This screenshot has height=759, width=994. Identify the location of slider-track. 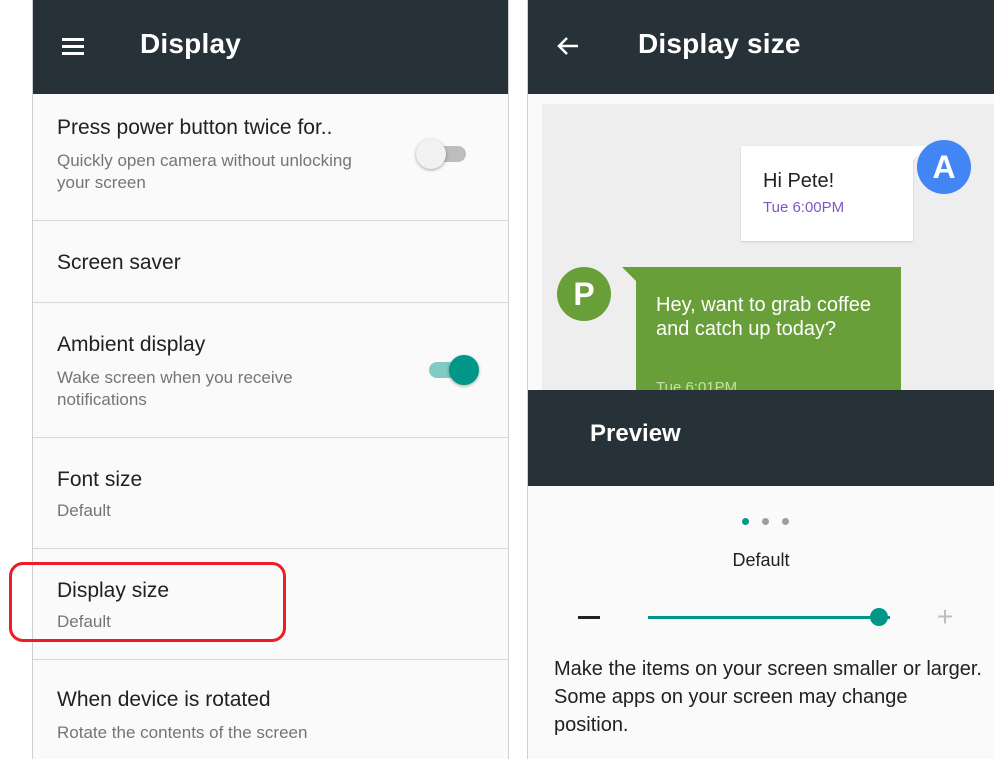
(769, 617).